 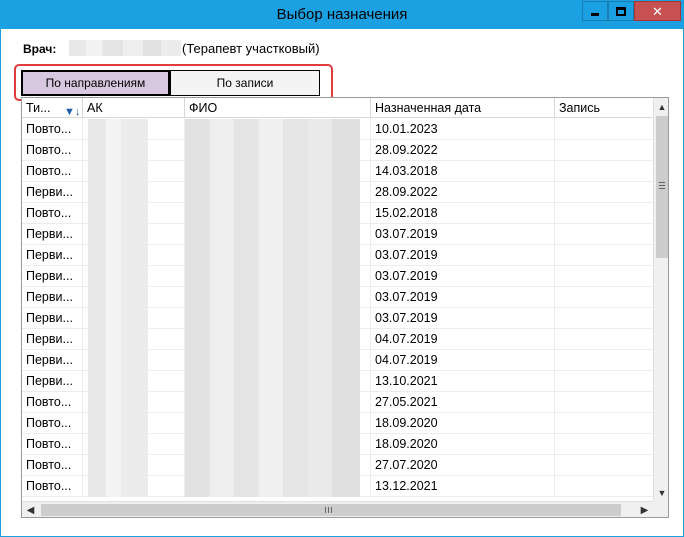 I want to click on column-header-fio: ФИО, so click(x=278, y=108).